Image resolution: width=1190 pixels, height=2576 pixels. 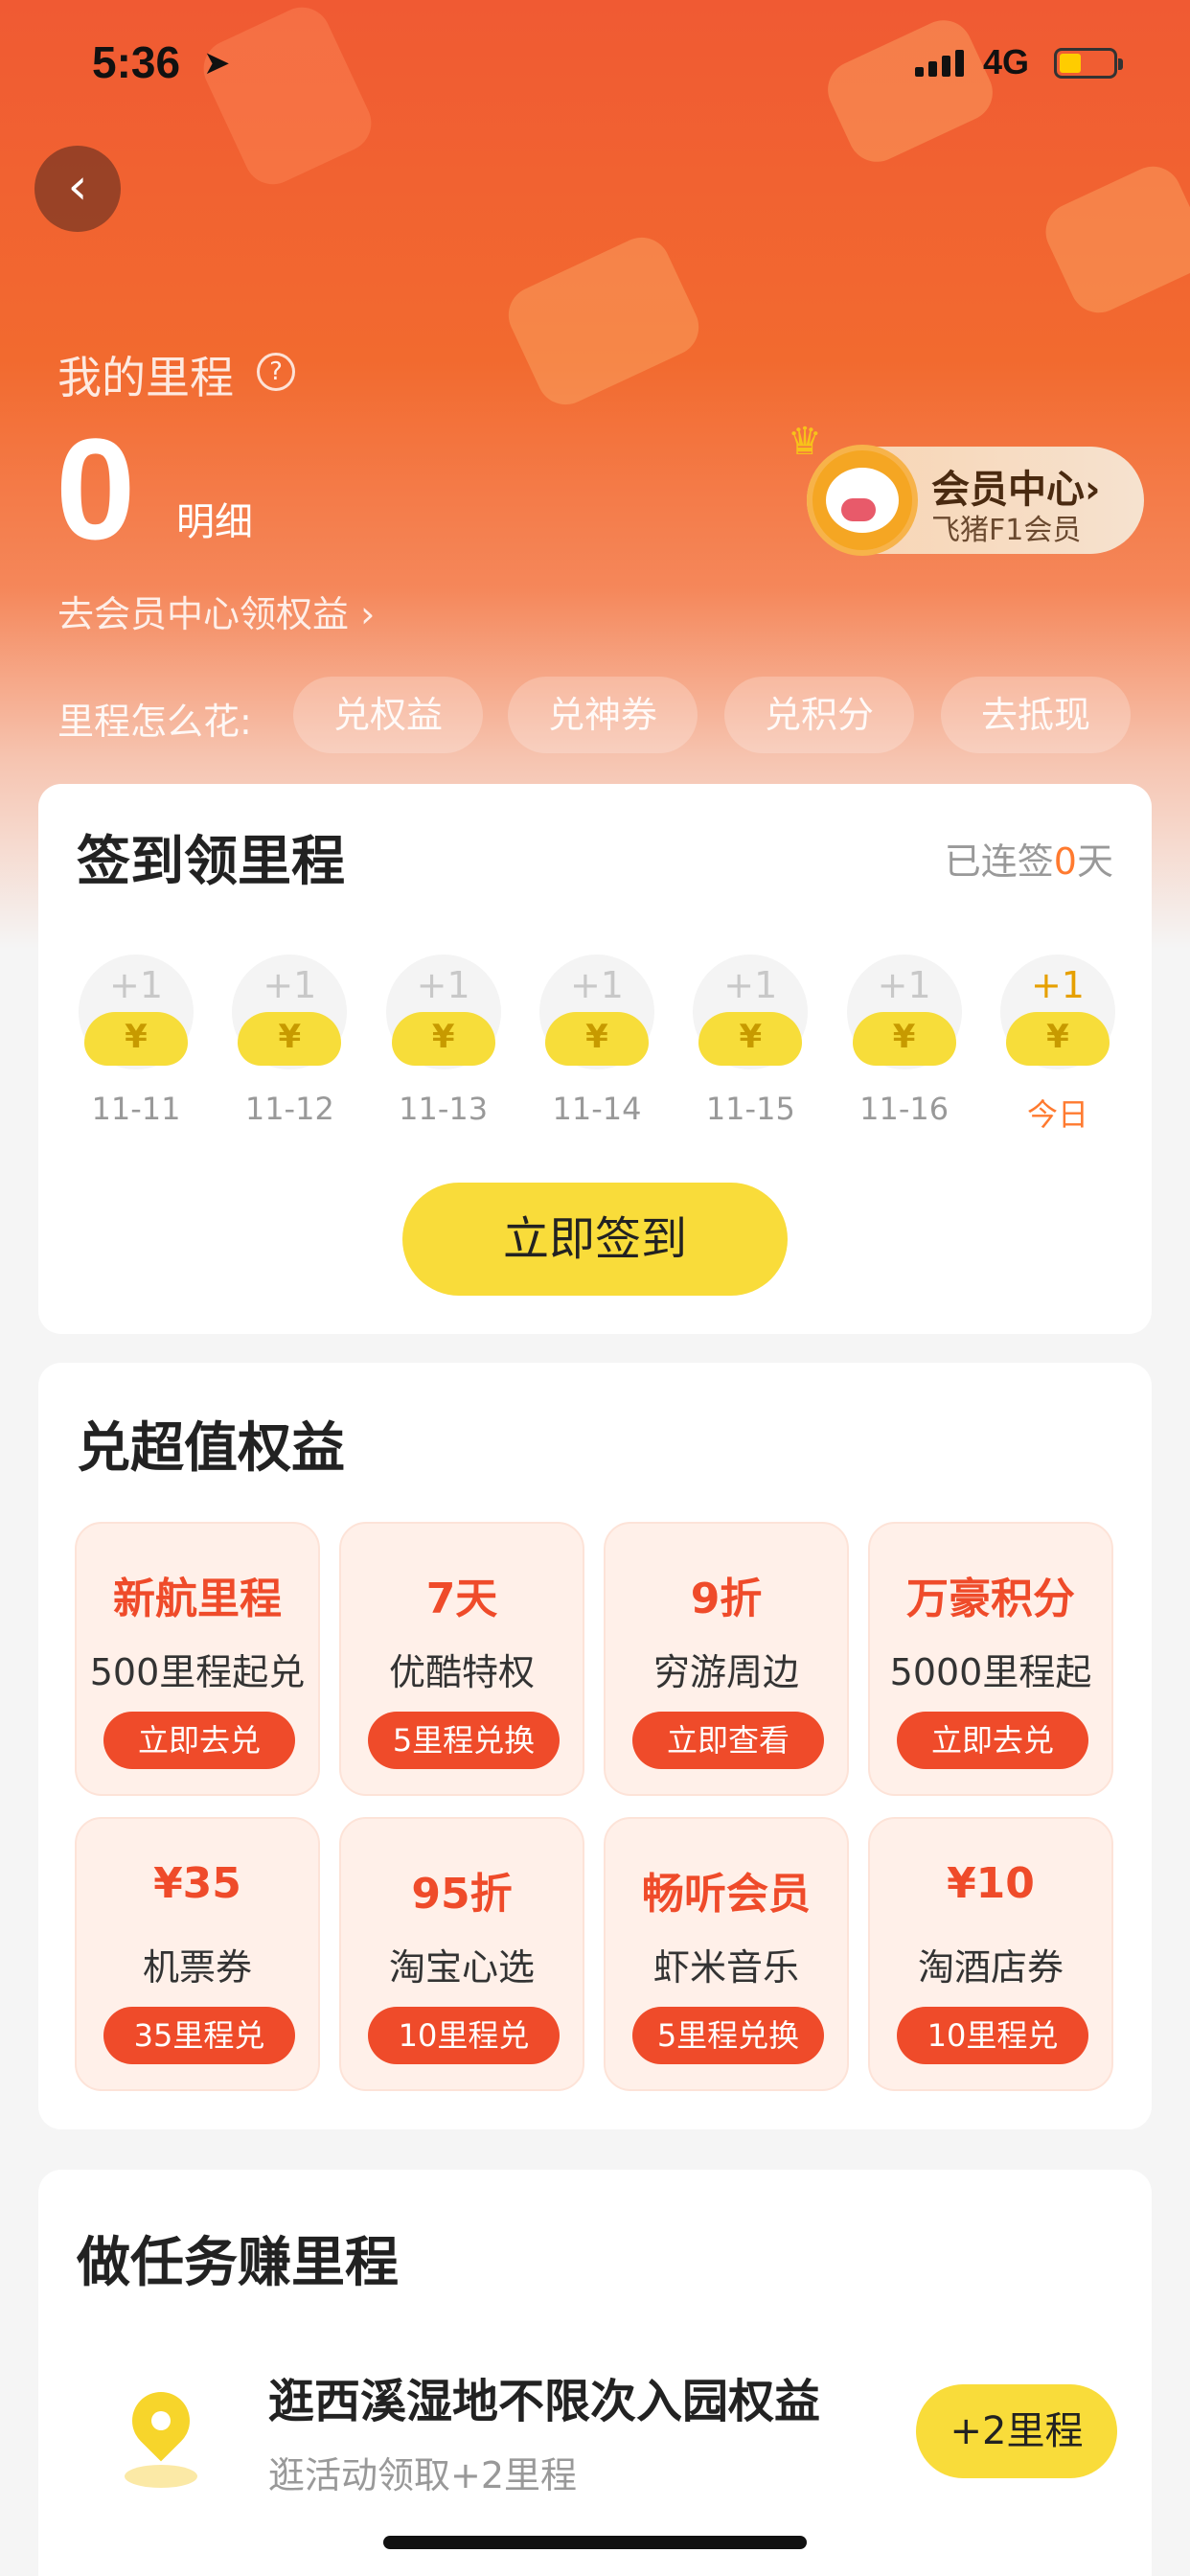 I want to click on tile-desc: 虾米音乐, so click(x=726, y=1967).